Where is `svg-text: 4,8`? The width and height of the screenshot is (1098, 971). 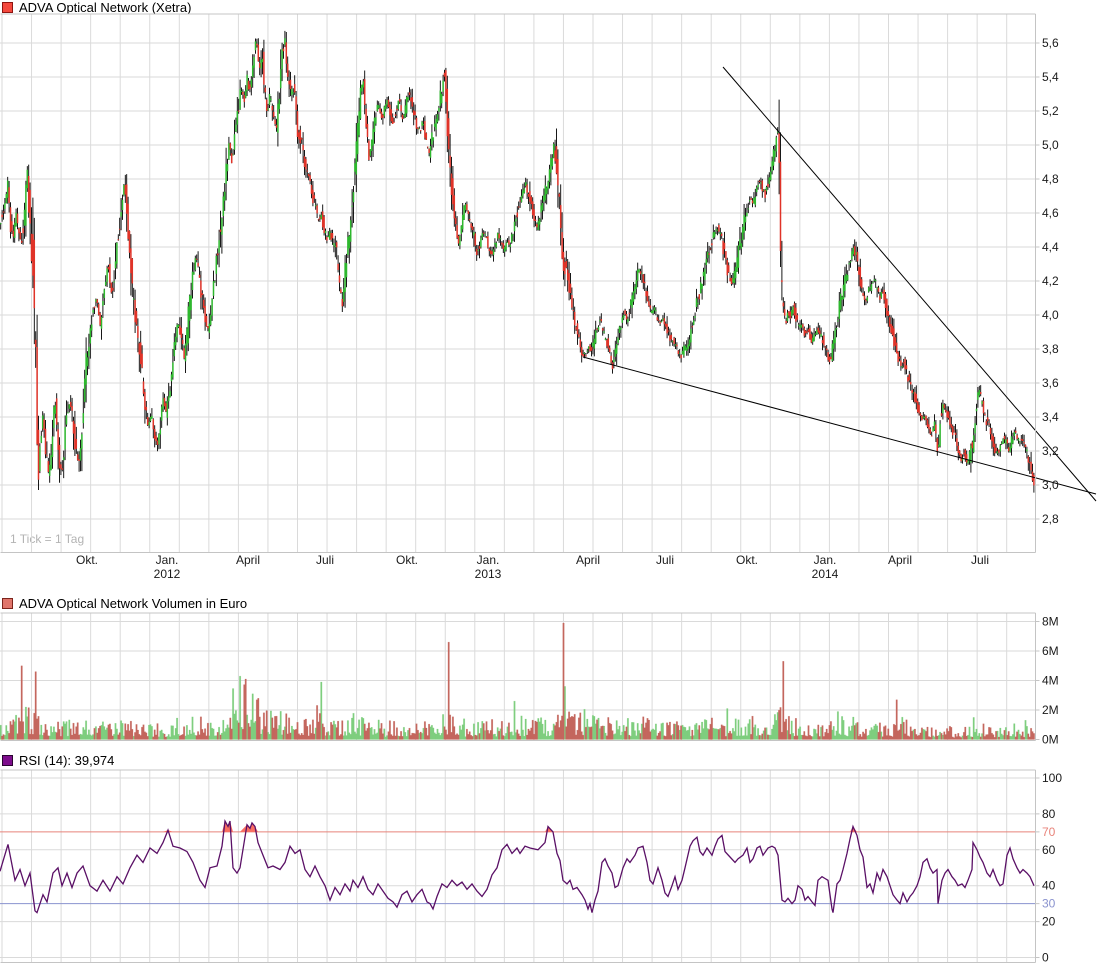
svg-text: 4,8 is located at coordinates (1050, 179).